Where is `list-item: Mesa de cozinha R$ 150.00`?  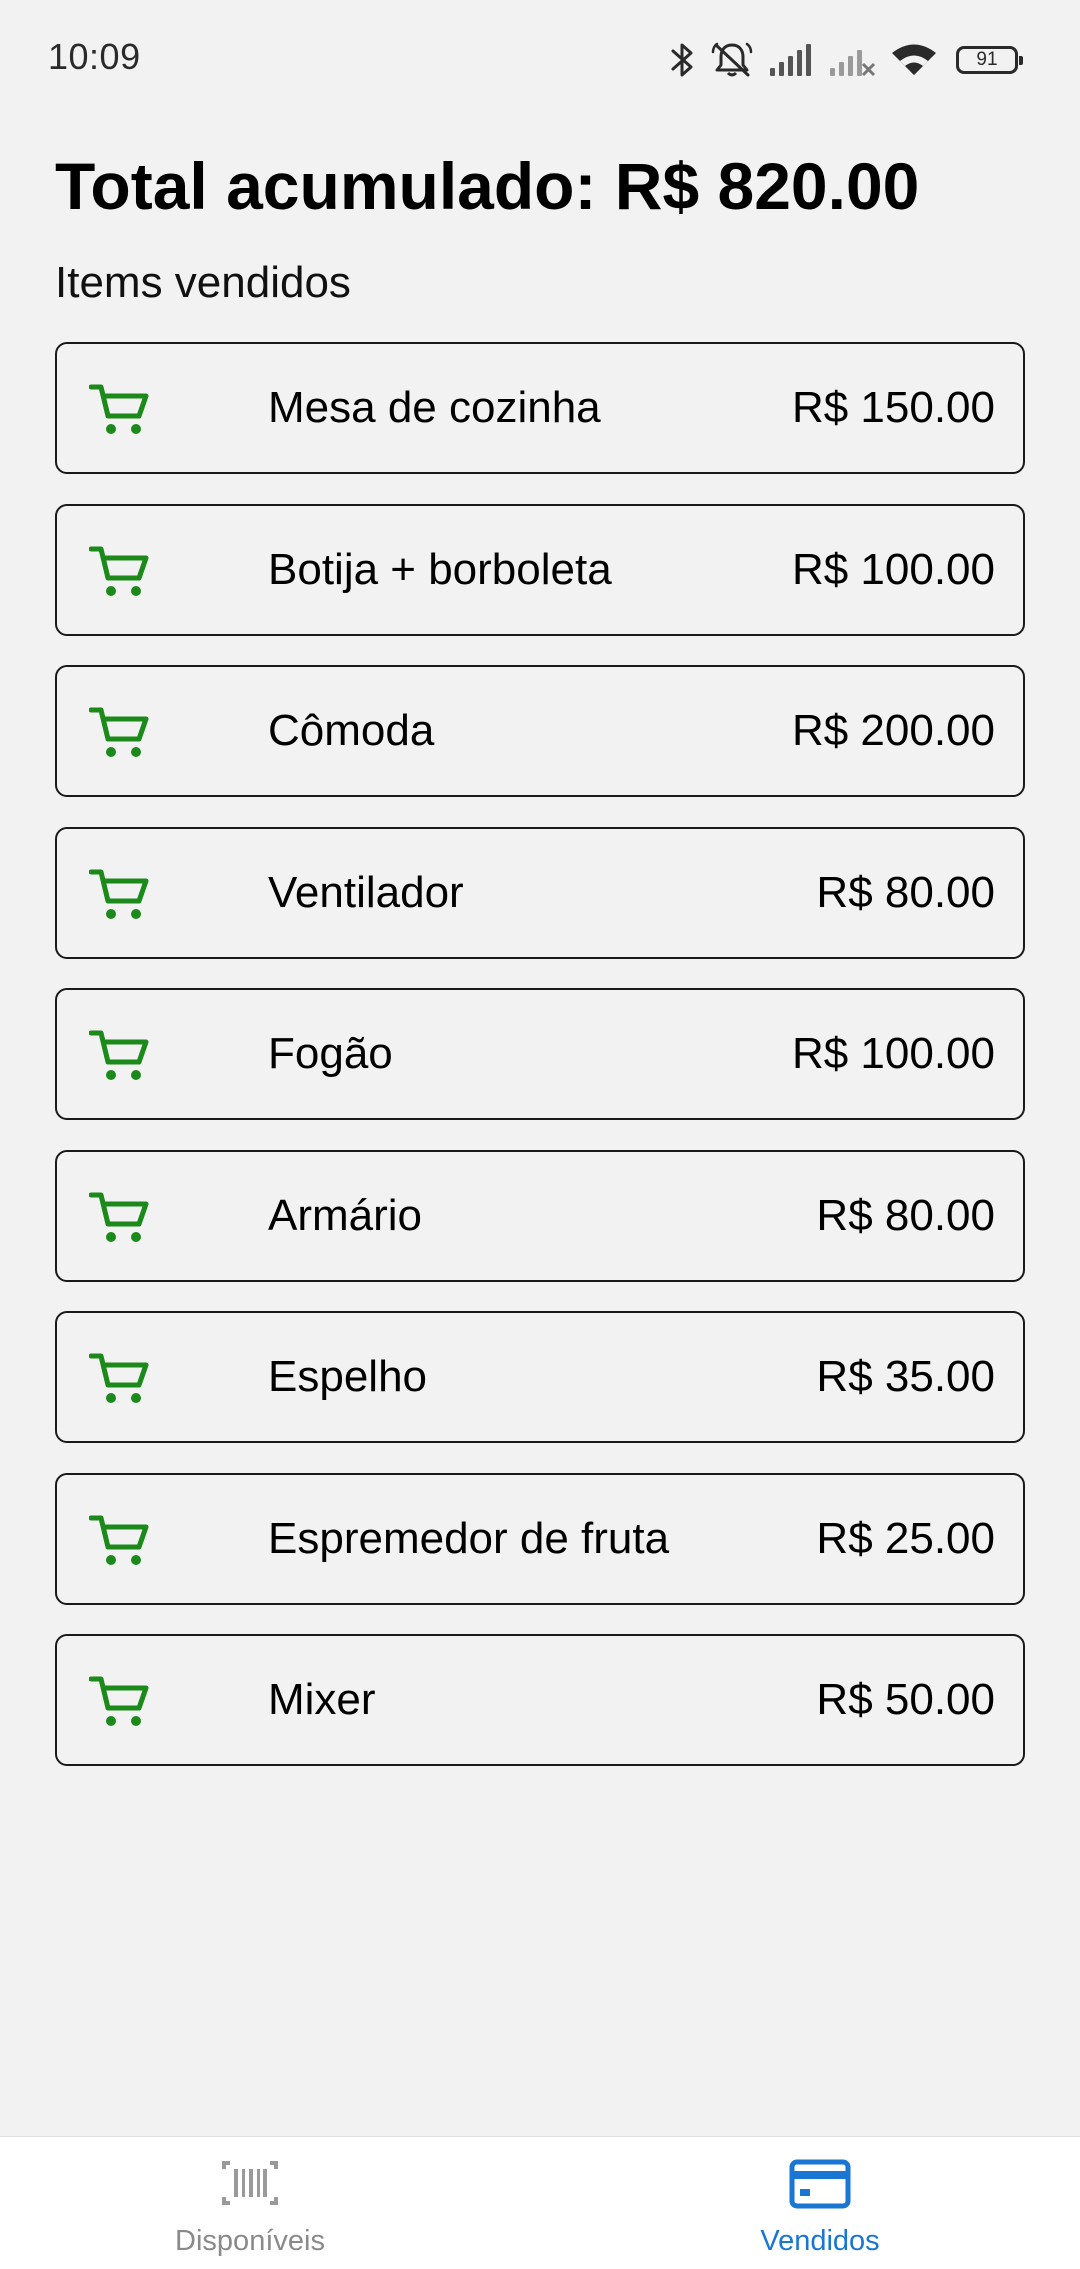
list-item: Mesa de cozinha R$ 150.00 is located at coordinates (540, 408).